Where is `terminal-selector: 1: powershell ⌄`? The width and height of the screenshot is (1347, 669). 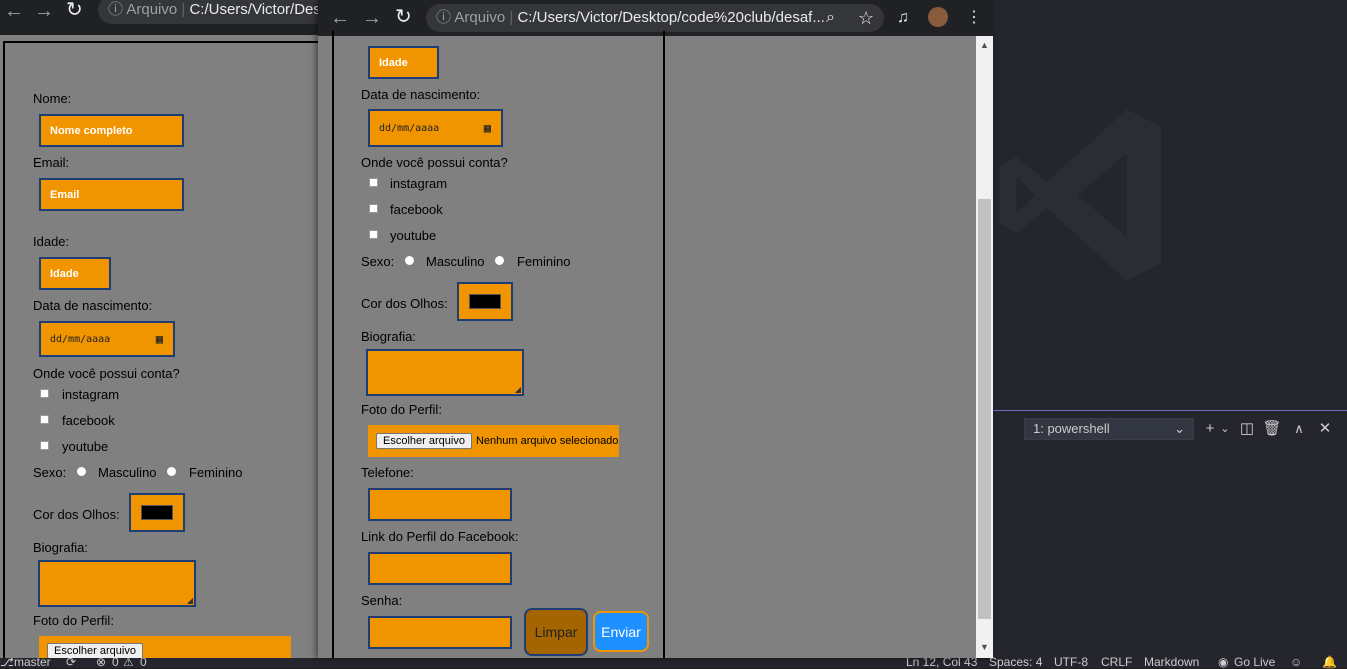 terminal-selector: 1: powershell ⌄ is located at coordinates (1109, 429).